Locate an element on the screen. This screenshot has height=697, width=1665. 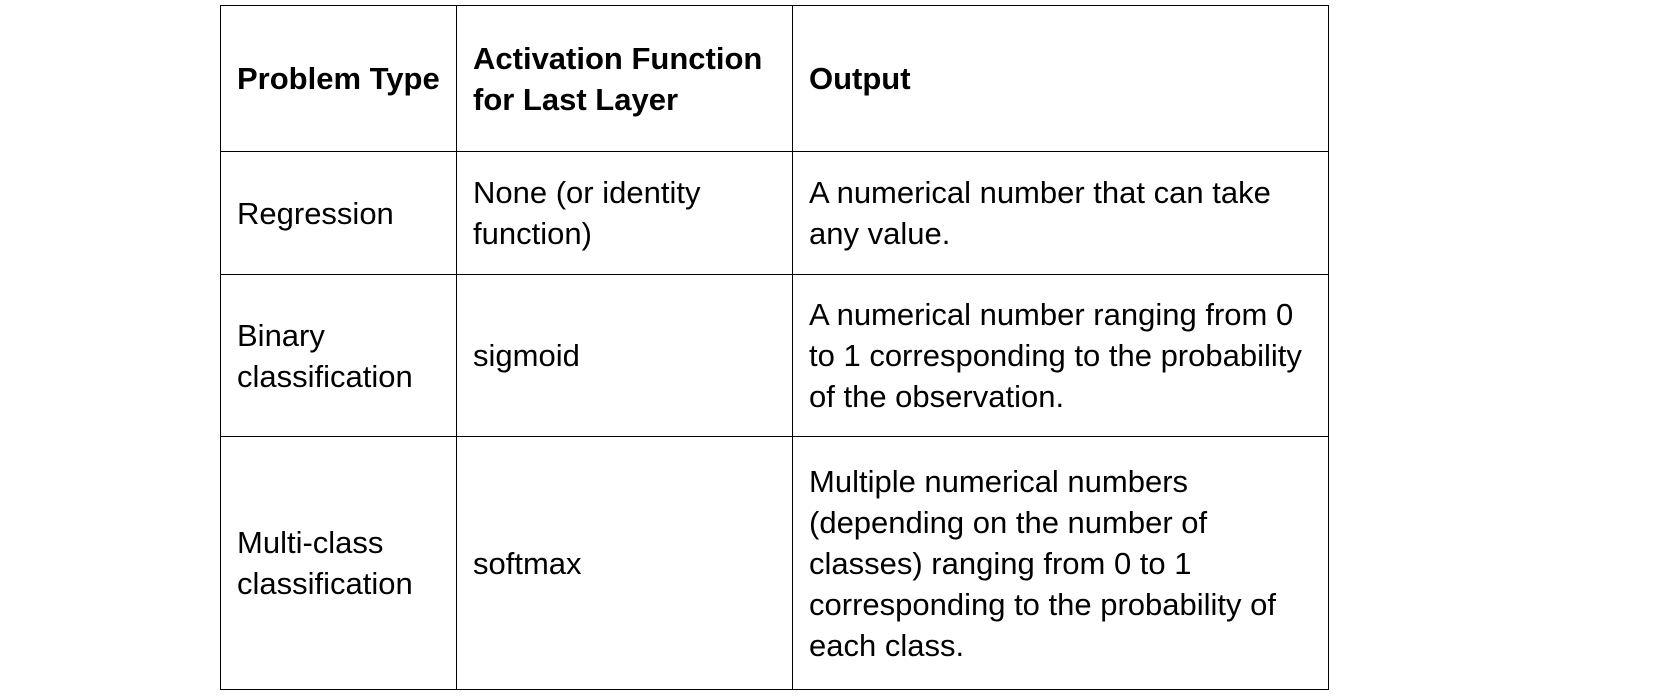
cell-activation-function: None (or identity function) is located at coordinates (624, 213).